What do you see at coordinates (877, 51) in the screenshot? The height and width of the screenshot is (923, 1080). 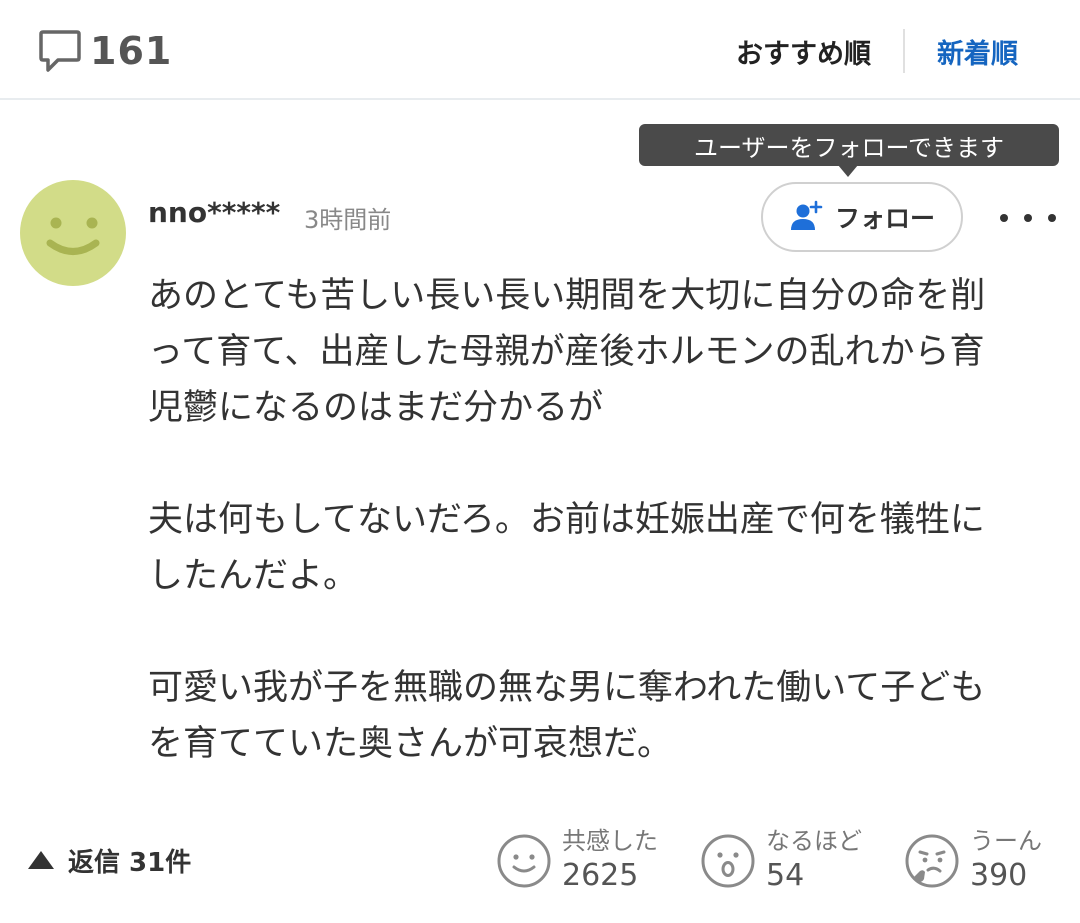 I see `sort-tabs: おすすめ順 新着順` at bounding box center [877, 51].